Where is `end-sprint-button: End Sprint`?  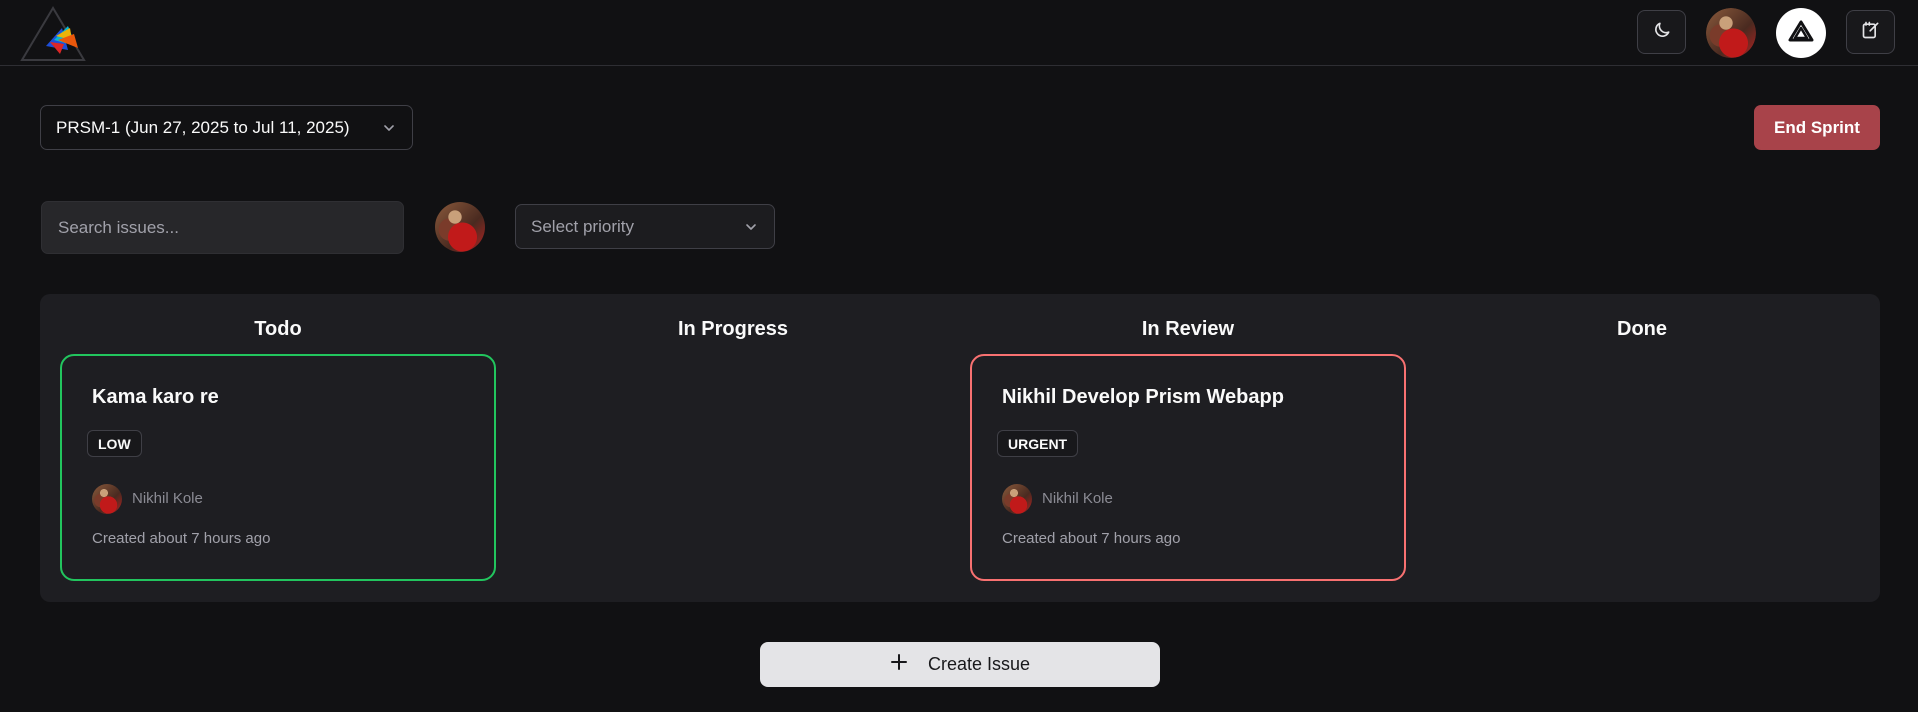
end-sprint-button: End Sprint is located at coordinates (1817, 127).